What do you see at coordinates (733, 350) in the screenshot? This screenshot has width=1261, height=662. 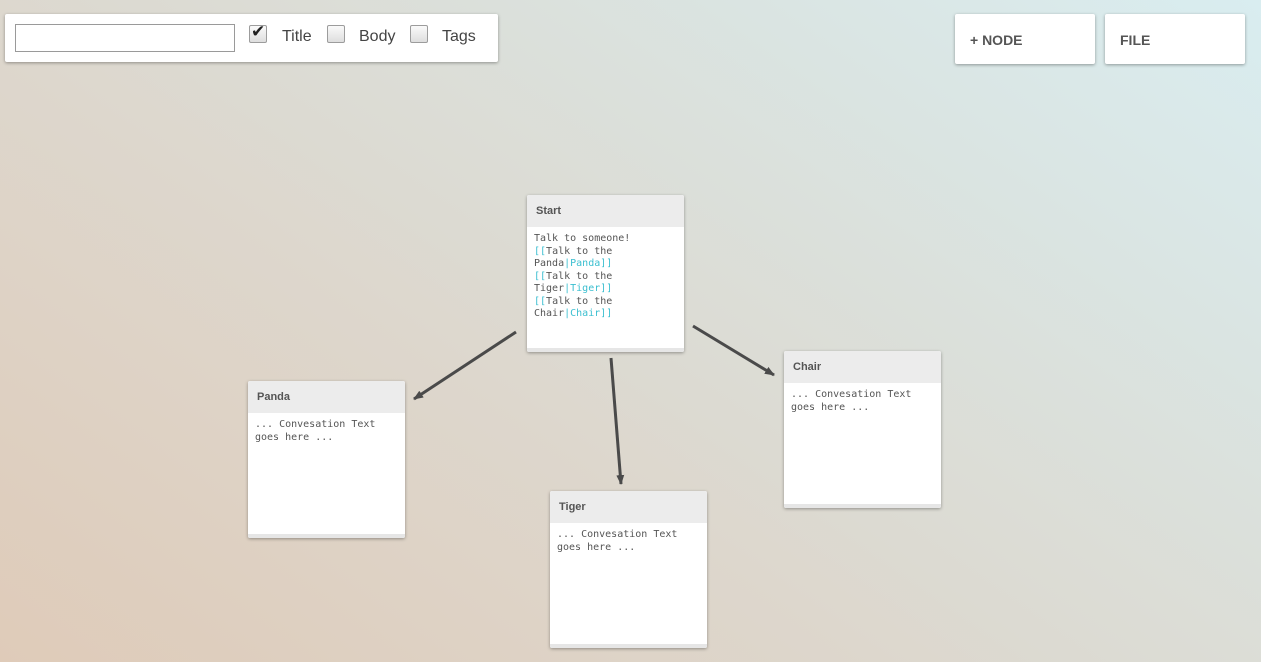 I see `arrow-start-to-chair` at bounding box center [733, 350].